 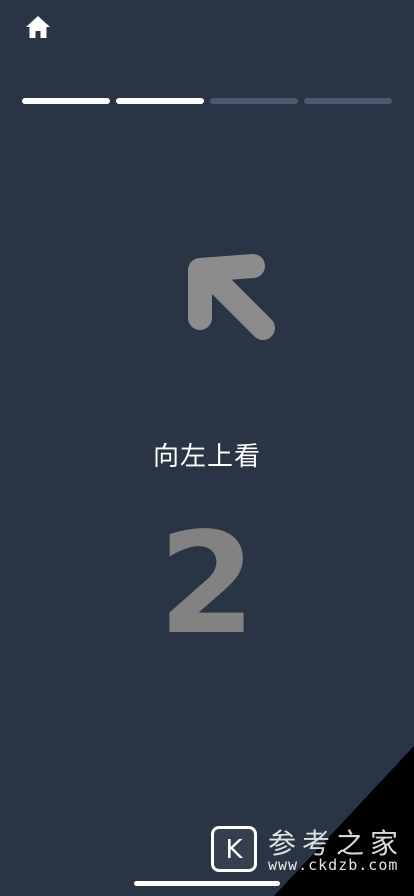 I want to click on countdown-number: 2, so click(x=207, y=584).